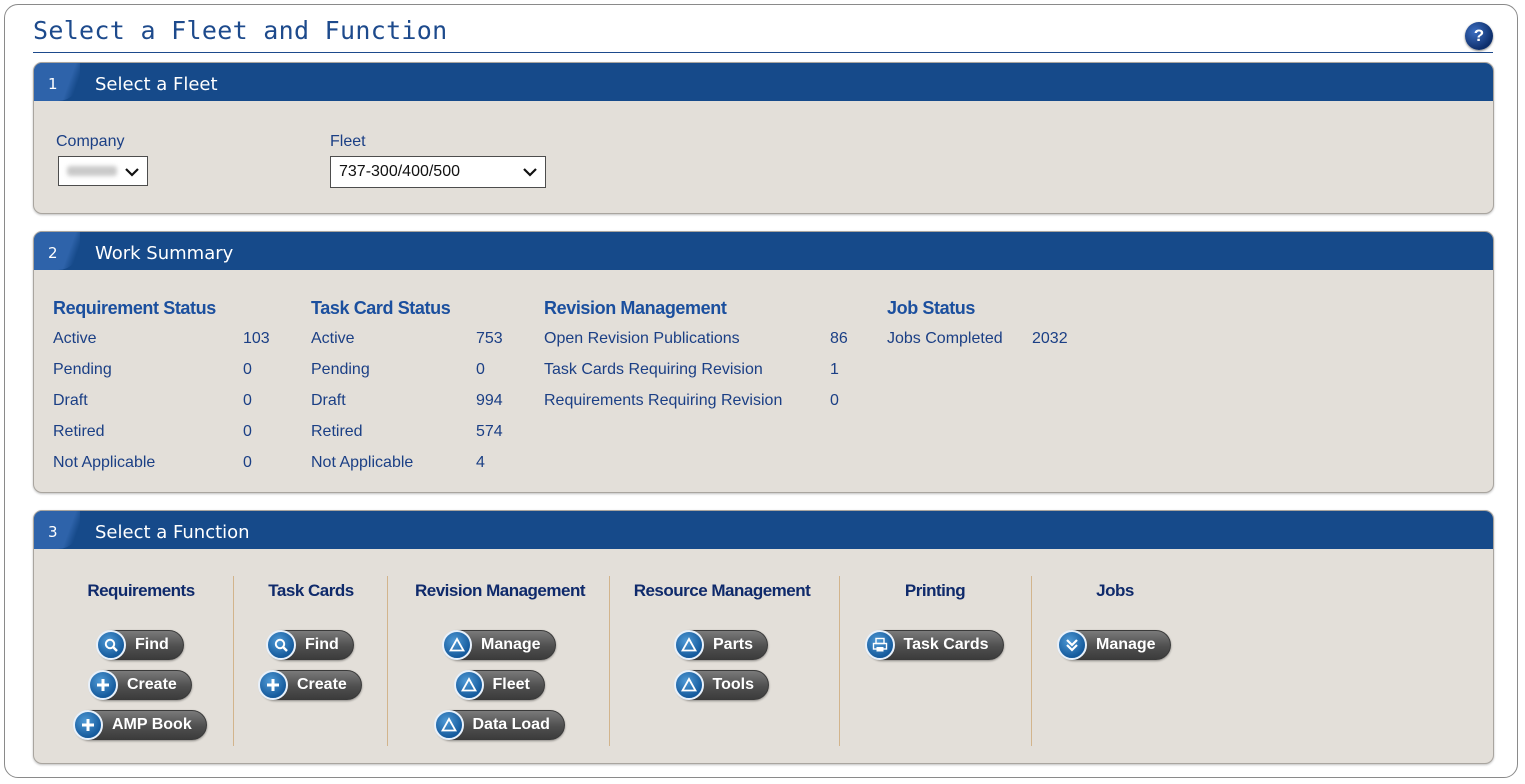 The width and height of the screenshot is (1525, 784). Describe the element at coordinates (635, 308) in the screenshot. I see `revision-management-heading: Revision Management` at that location.